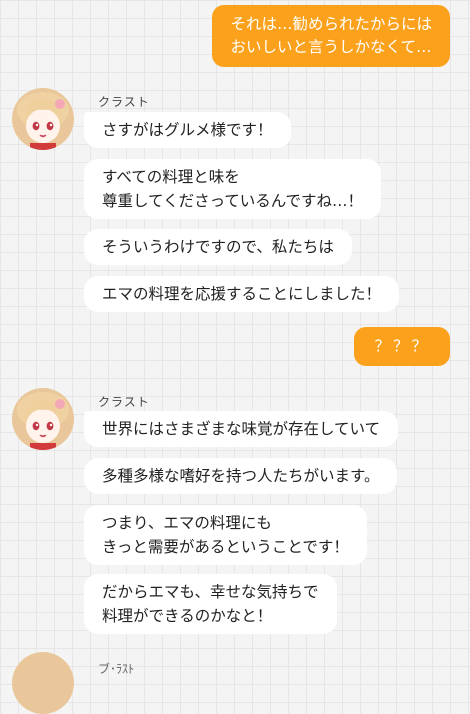 The width and height of the screenshot is (470, 714). I want to click on character-message-bubble: そういうわけですので、私たちは, so click(218, 247).